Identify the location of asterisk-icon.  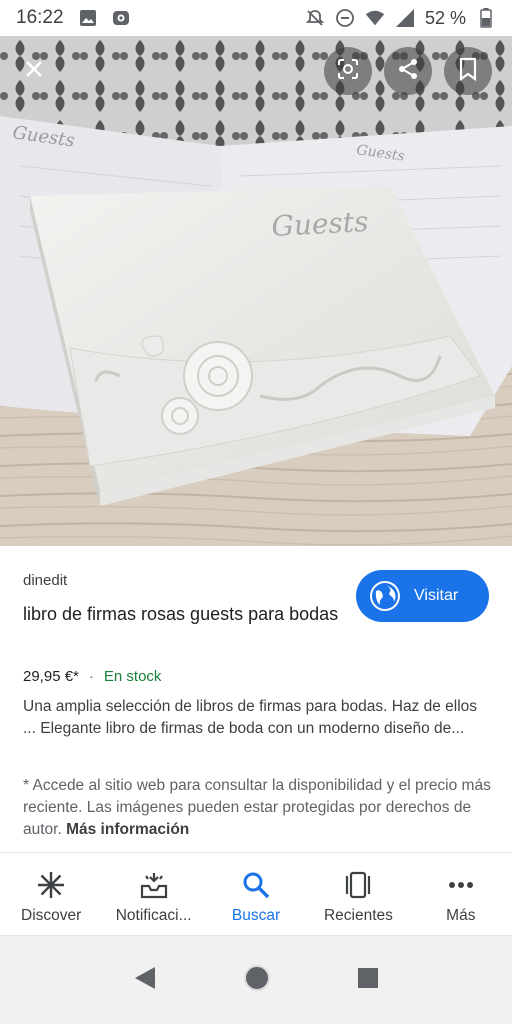
(51, 885).